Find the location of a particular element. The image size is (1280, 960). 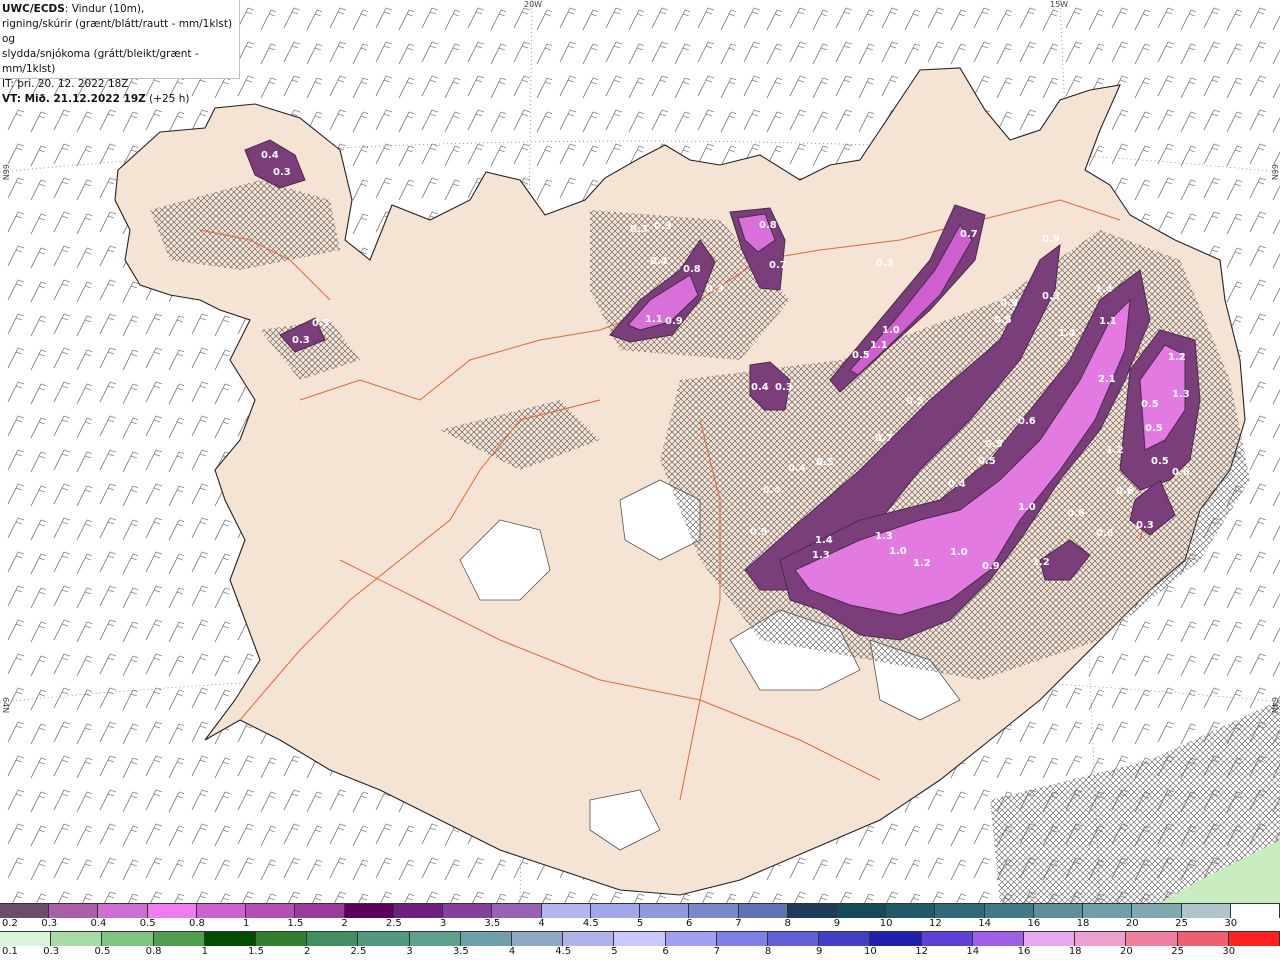

precip-value: 1.0 is located at coordinates (898, 551).